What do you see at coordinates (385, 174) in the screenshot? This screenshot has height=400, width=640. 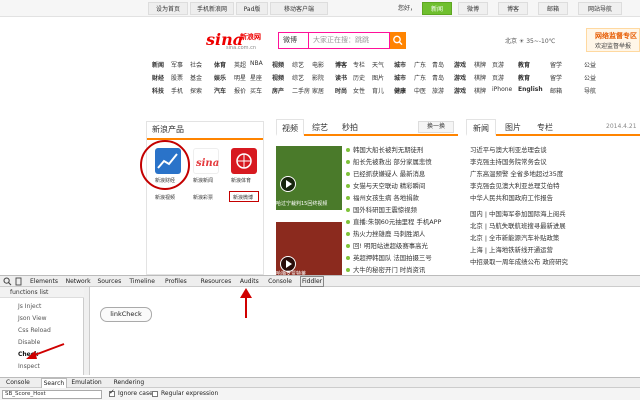 I see `news-item: 已经抓获嫌疑人 最新消息` at bounding box center [385, 174].